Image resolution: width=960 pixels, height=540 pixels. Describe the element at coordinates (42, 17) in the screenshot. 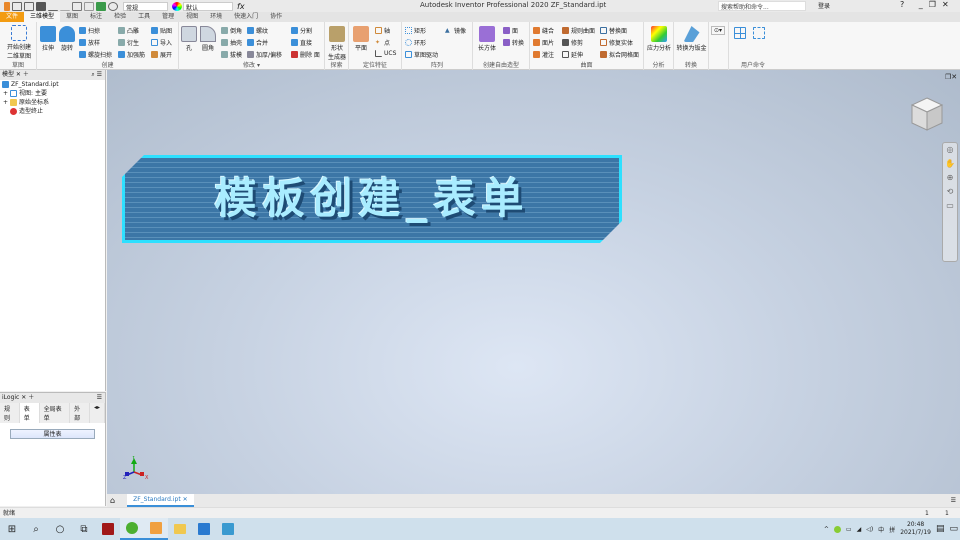

I see `tab-3d-model: 三维模型` at that location.